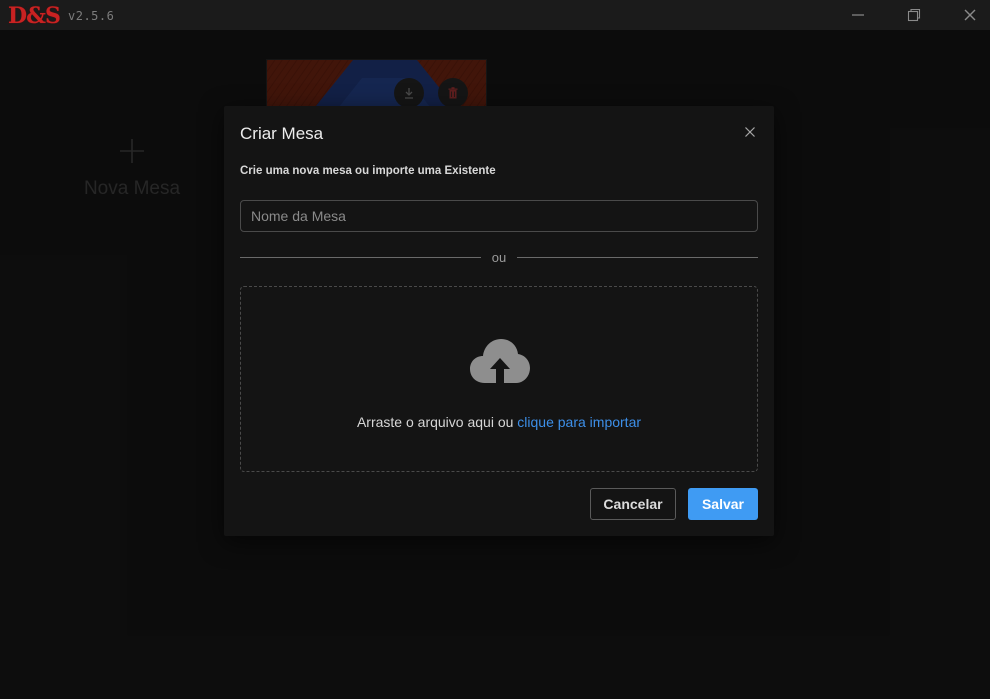 This screenshot has width=990, height=699. I want to click on table-name-input, so click(499, 216).